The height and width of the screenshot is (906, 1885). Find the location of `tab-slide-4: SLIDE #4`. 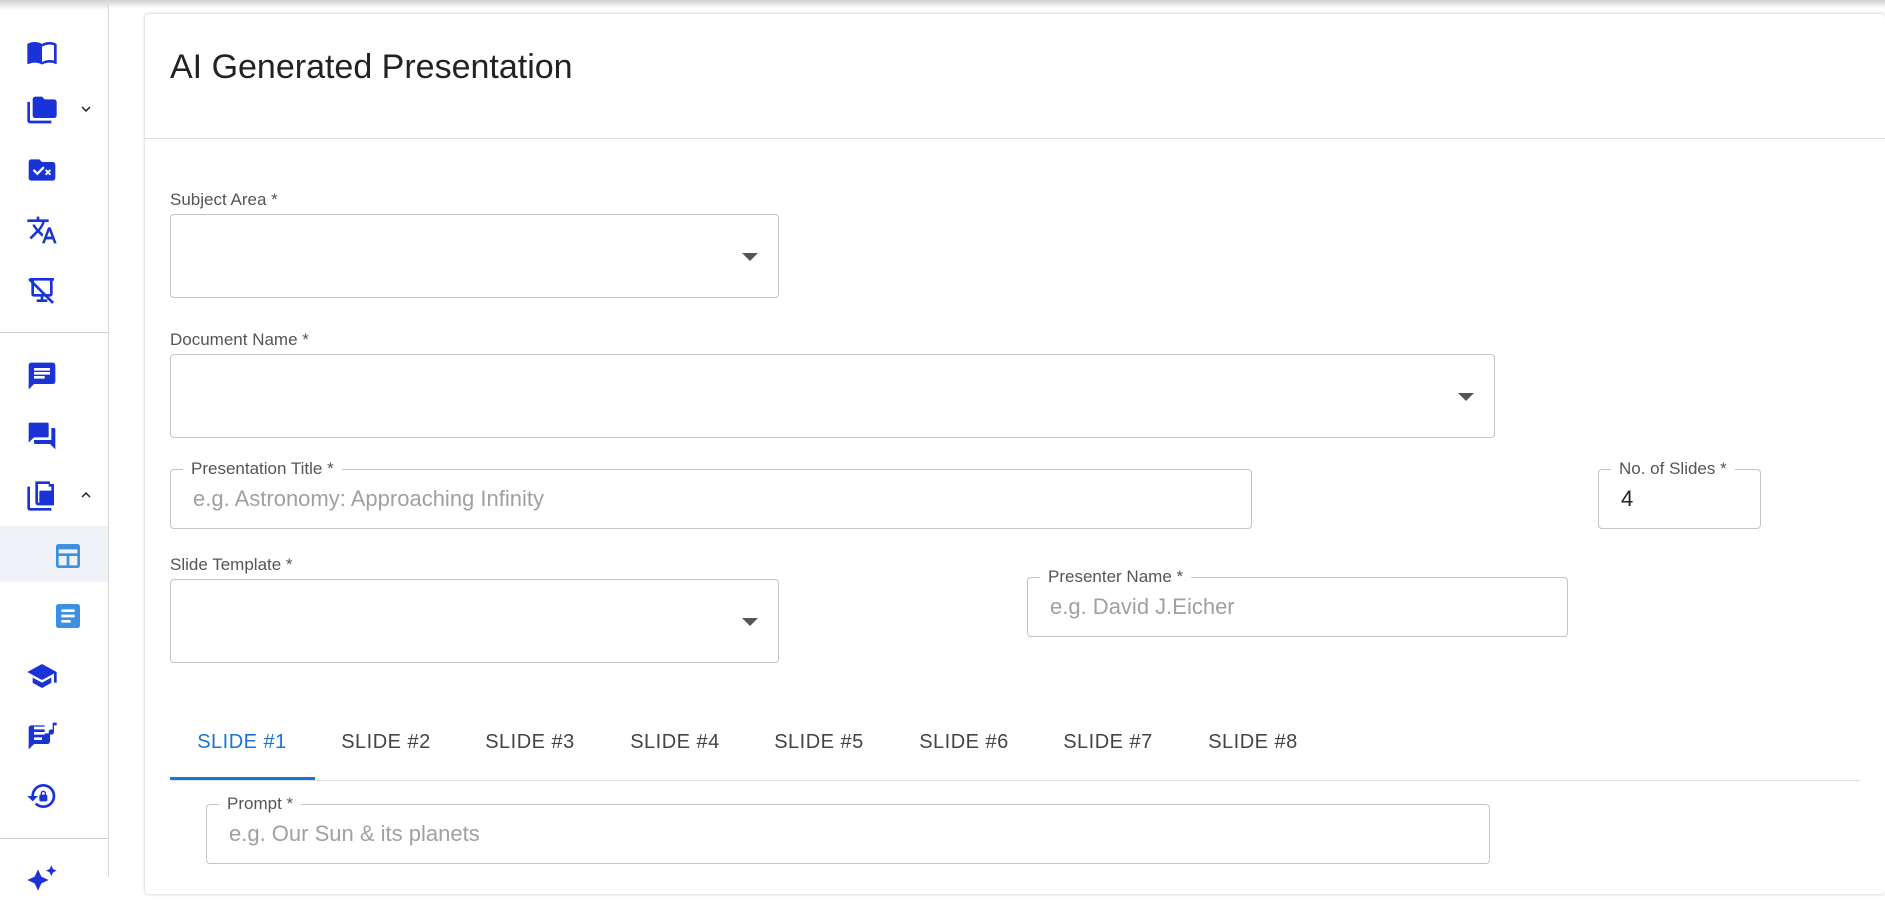

tab-slide-4: SLIDE #4 is located at coordinates (675, 742).